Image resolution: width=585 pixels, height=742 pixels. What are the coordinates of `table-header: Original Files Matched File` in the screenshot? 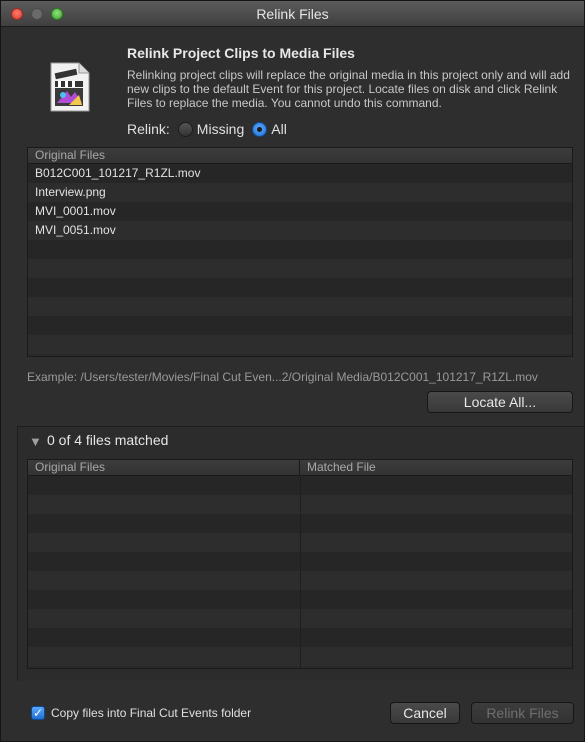 It's located at (300, 468).